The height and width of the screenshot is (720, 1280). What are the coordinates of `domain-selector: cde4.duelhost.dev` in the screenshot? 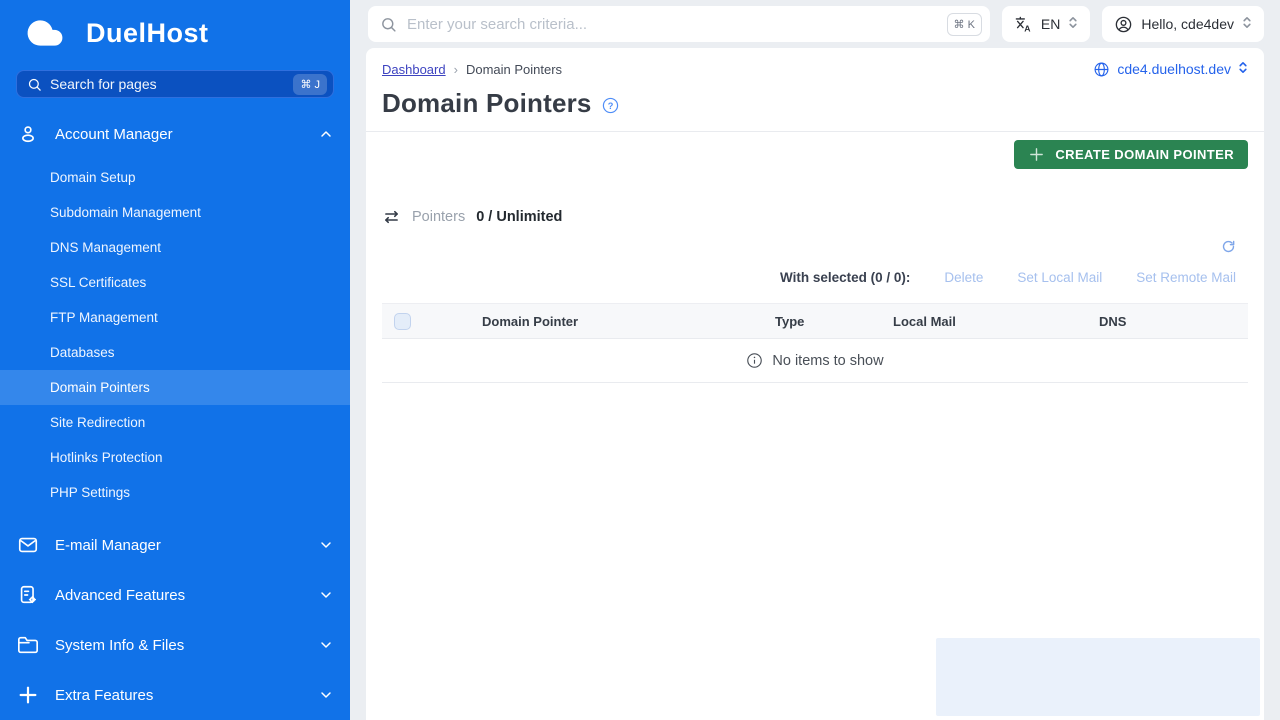 It's located at (1170, 69).